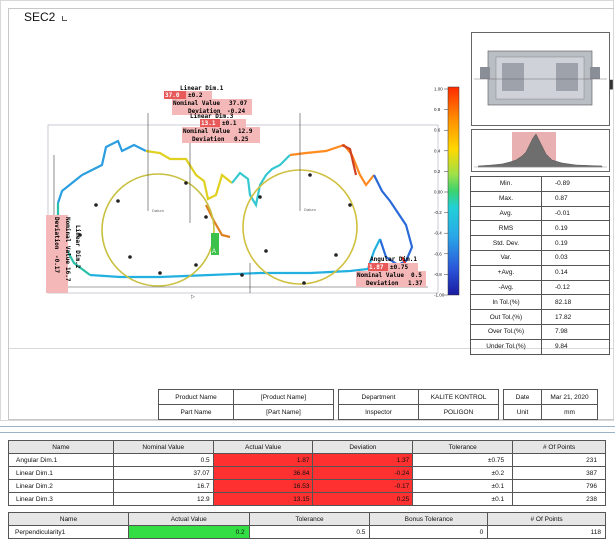 The width and height of the screenshot is (615, 542). Describe the element at coordinates (429, 519) in the screenshot. I see `col-header: Bonus Tolerance` at that location.